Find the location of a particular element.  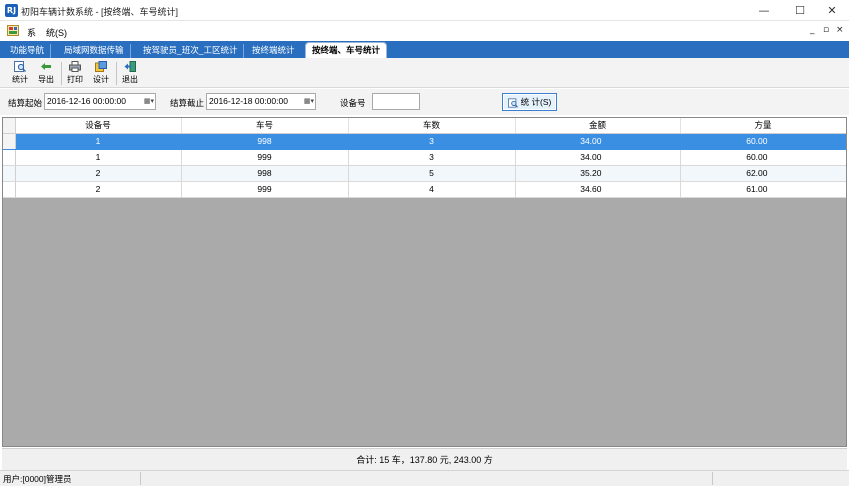

cell-count: 4 is located at coordinates (432, 189).